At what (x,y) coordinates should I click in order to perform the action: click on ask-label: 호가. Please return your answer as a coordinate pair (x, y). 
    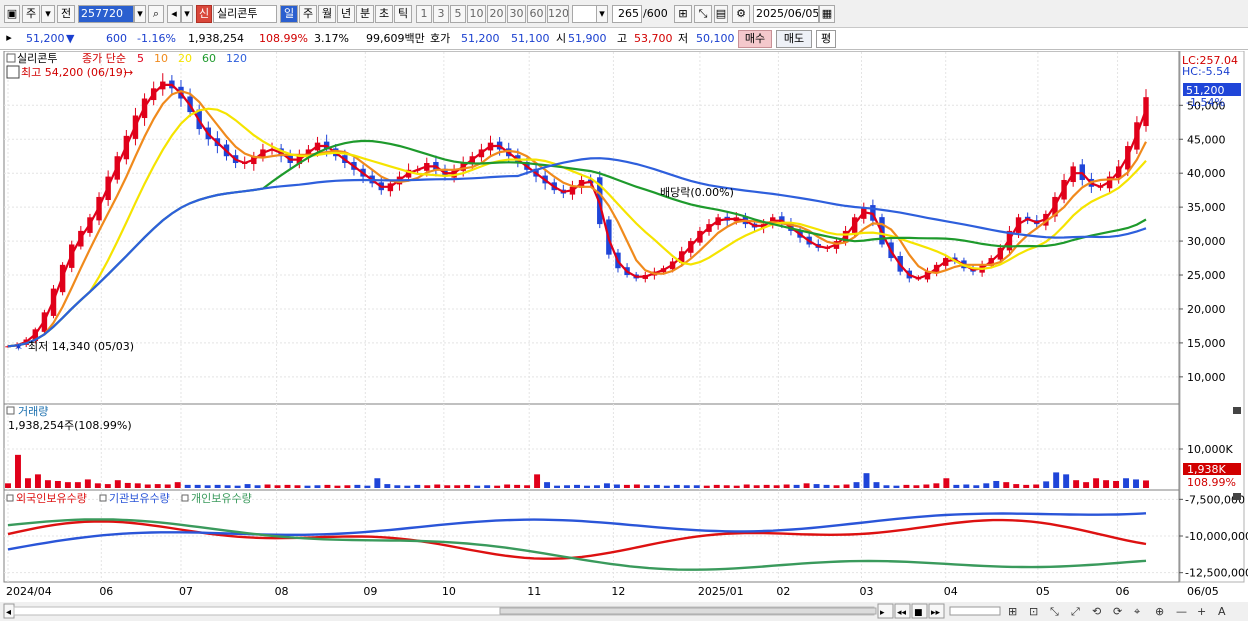
    Looking at the image, I should click on (440, 38).